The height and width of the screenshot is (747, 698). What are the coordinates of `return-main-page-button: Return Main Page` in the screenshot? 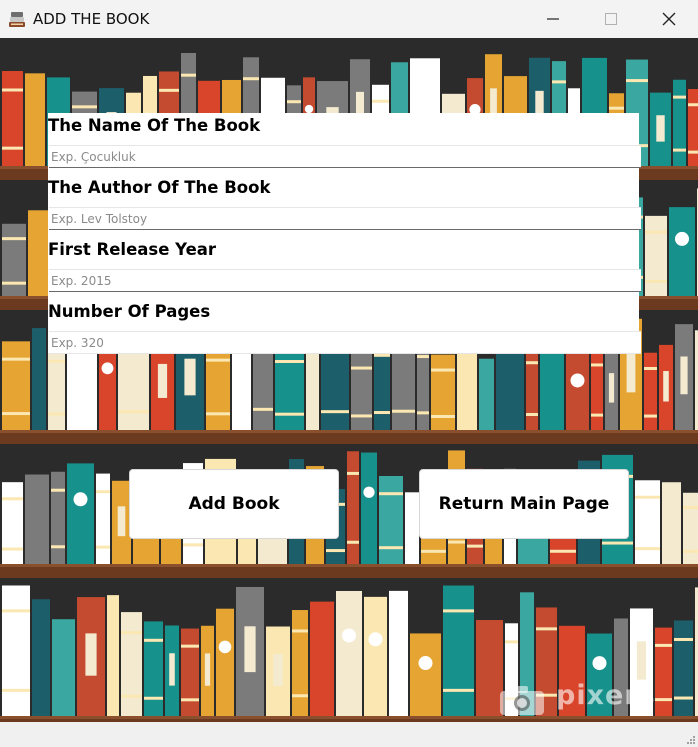 It's located at (524, 504).